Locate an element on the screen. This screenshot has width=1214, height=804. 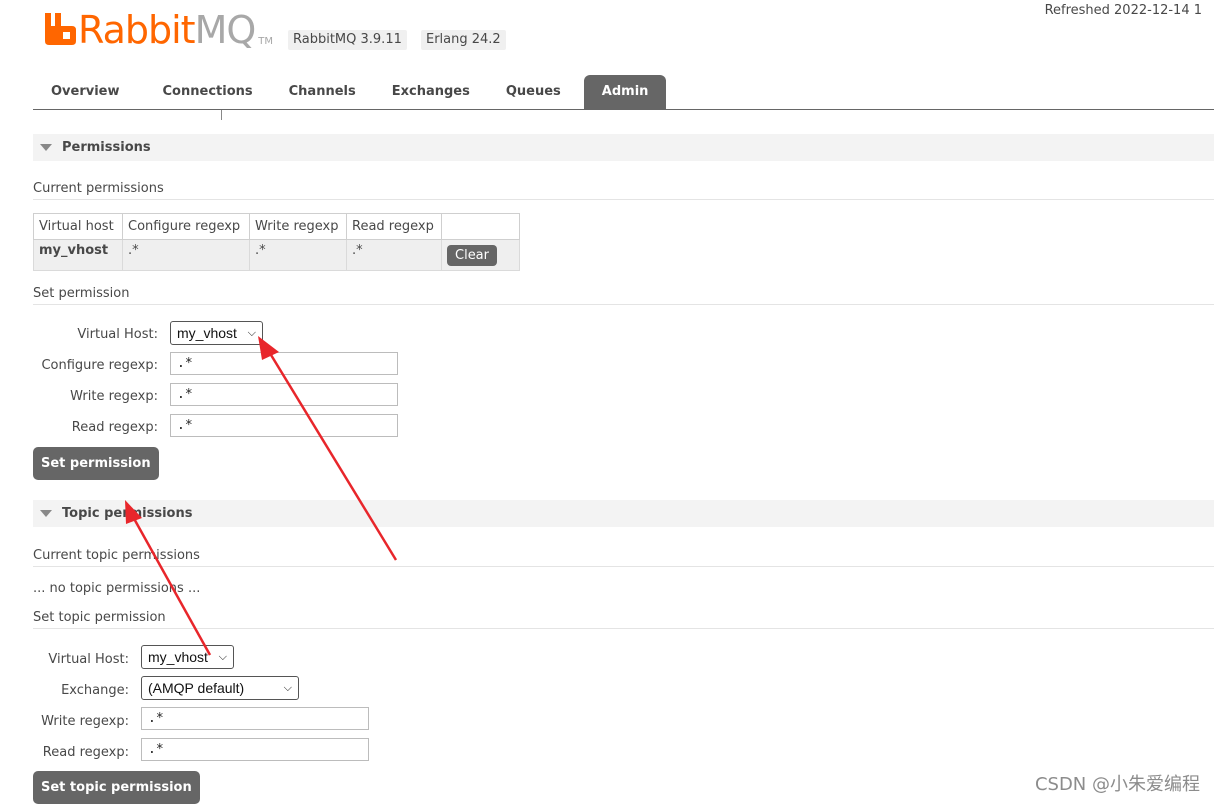
erlang-version-badge: Erlang 24.2 is located at coordinates (463, 40).